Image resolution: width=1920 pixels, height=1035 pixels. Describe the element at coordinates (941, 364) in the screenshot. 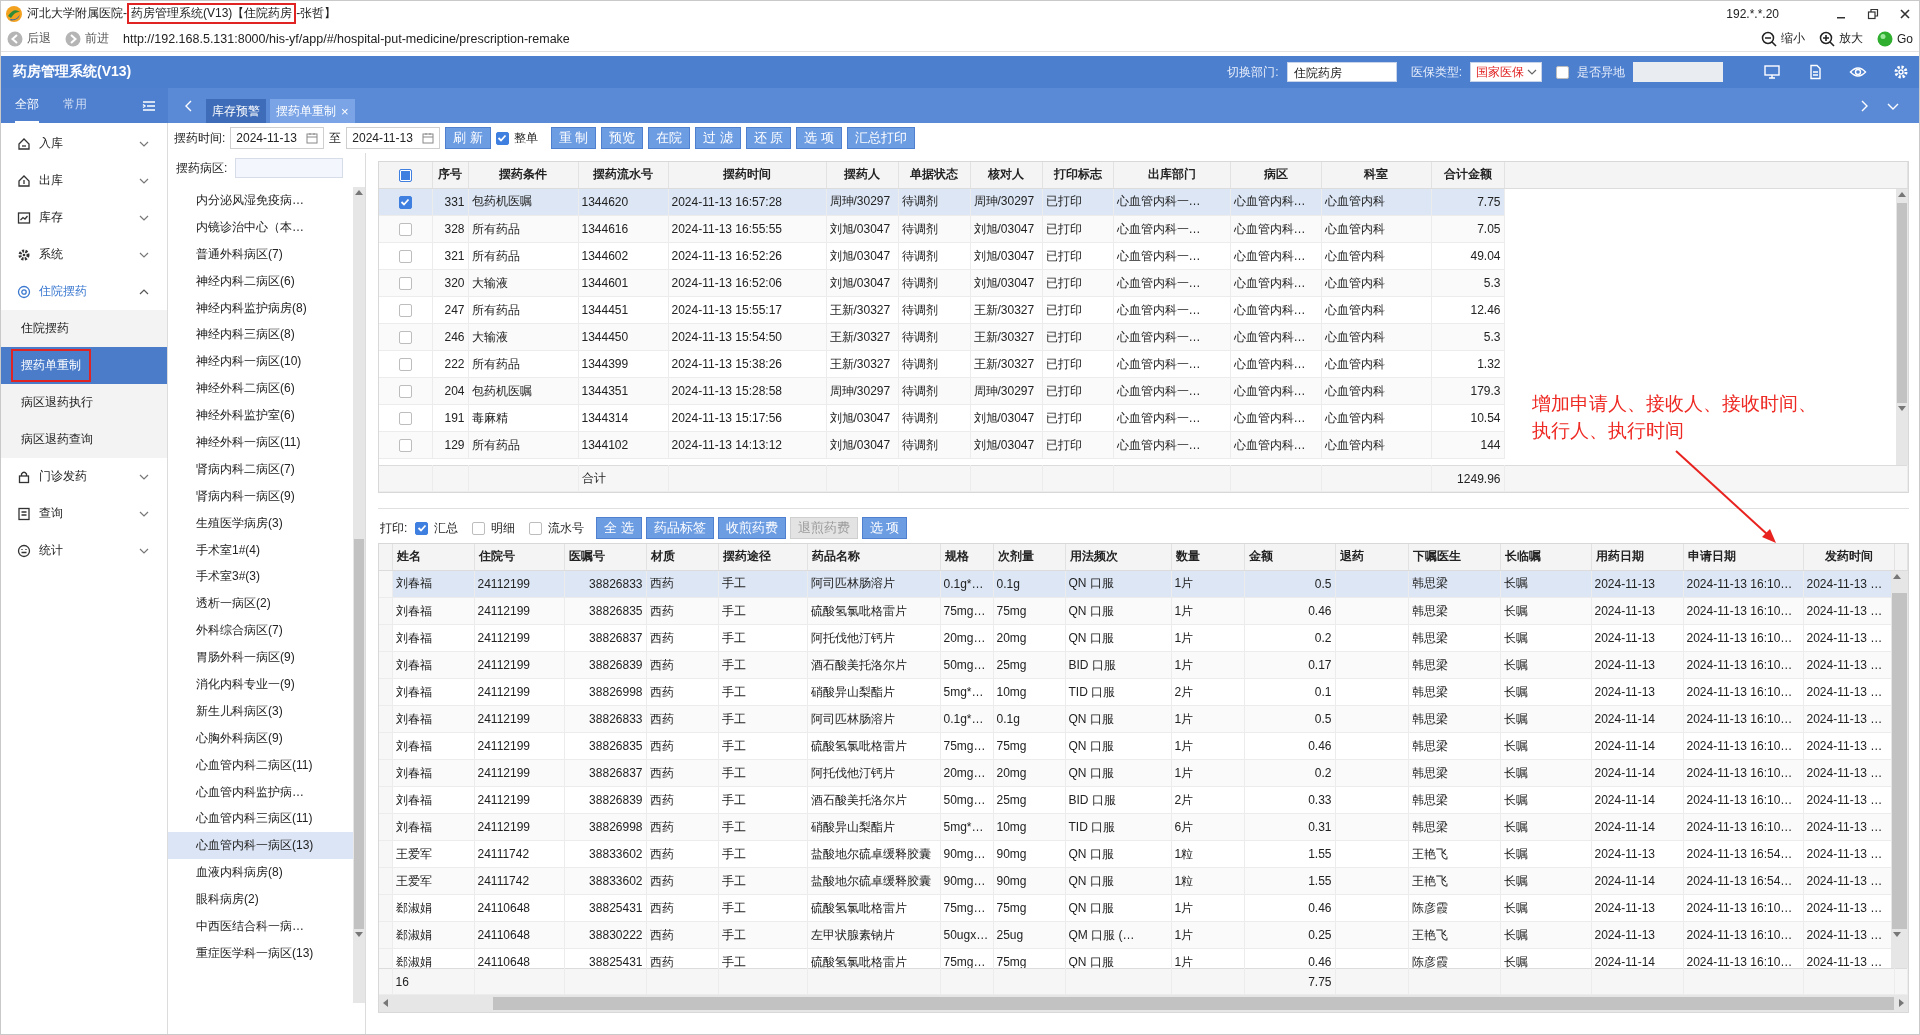

I see `table-row: 222 所有药品 1344399 2024-11-13 15:38:26 王新/30327 待调剂 王新/30327 已打印 心血管内科一… 心血管内科… 心血管内科 1.32` at that location.